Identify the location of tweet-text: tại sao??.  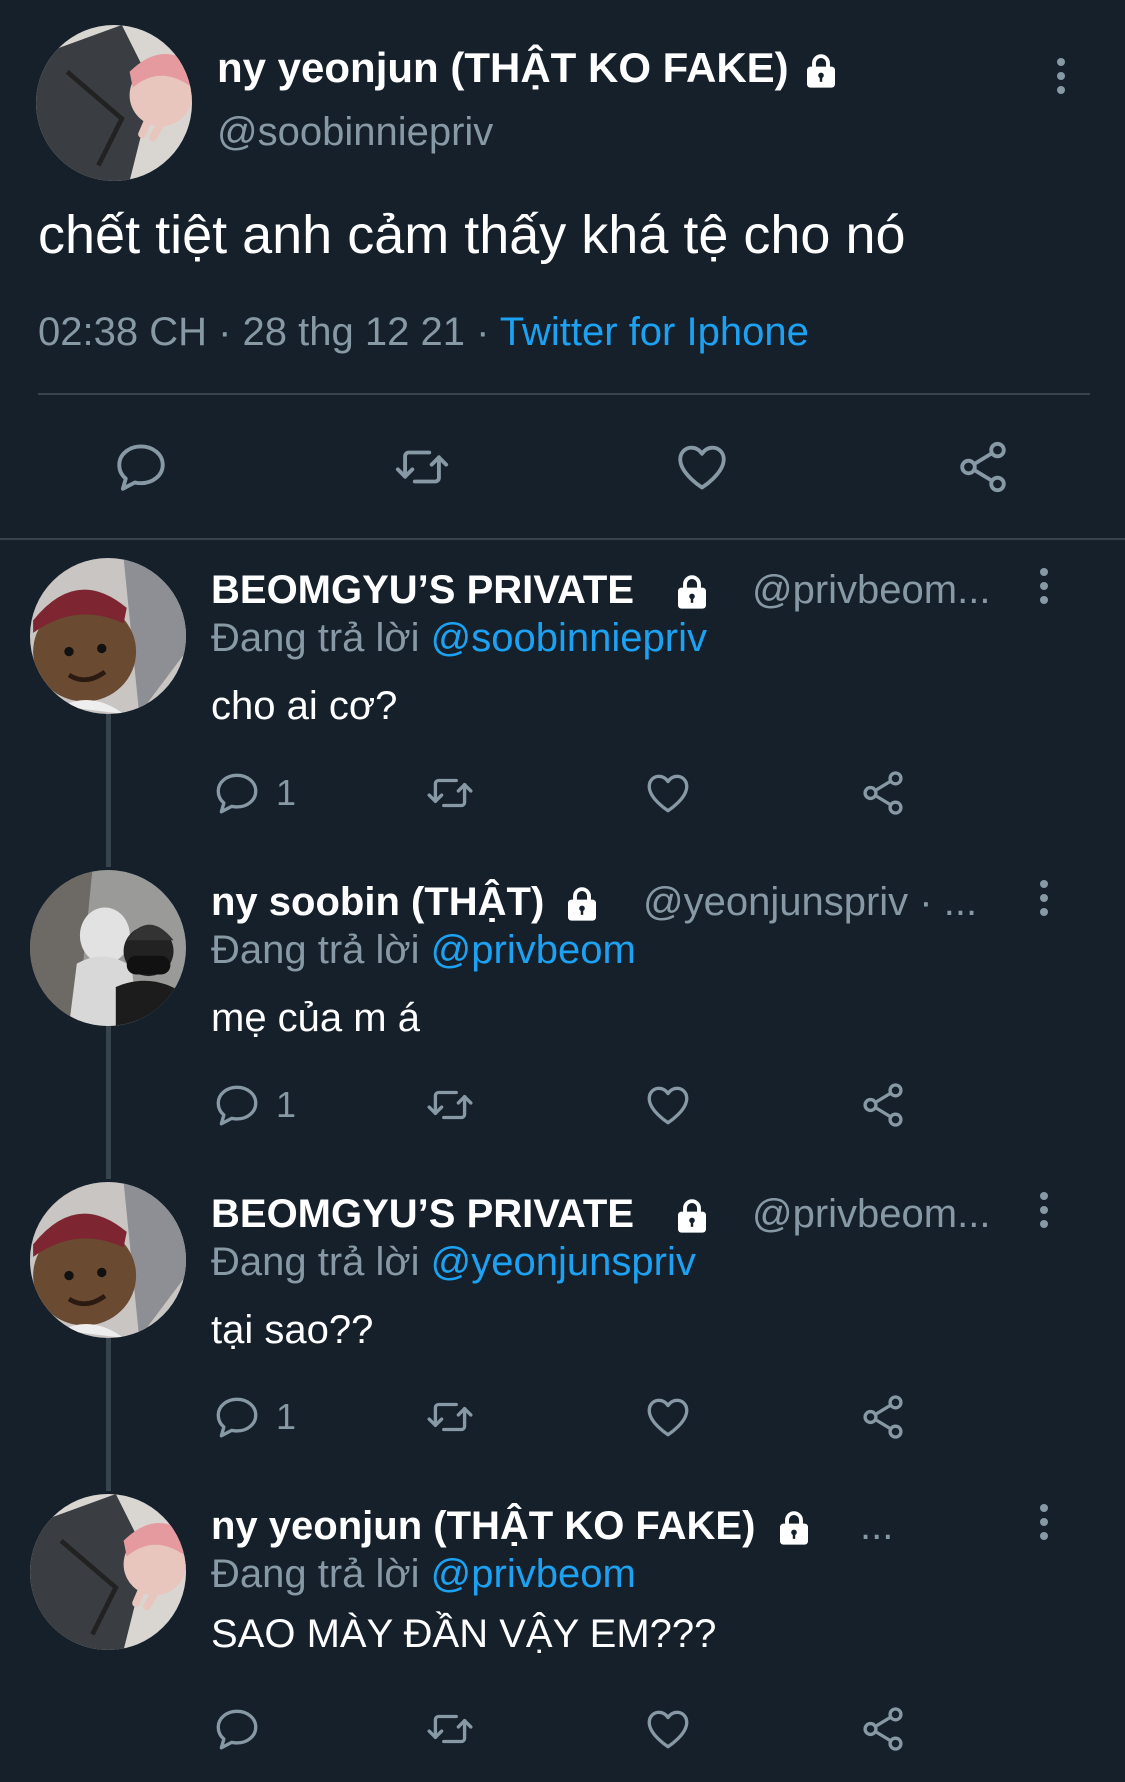
(292, 1330).